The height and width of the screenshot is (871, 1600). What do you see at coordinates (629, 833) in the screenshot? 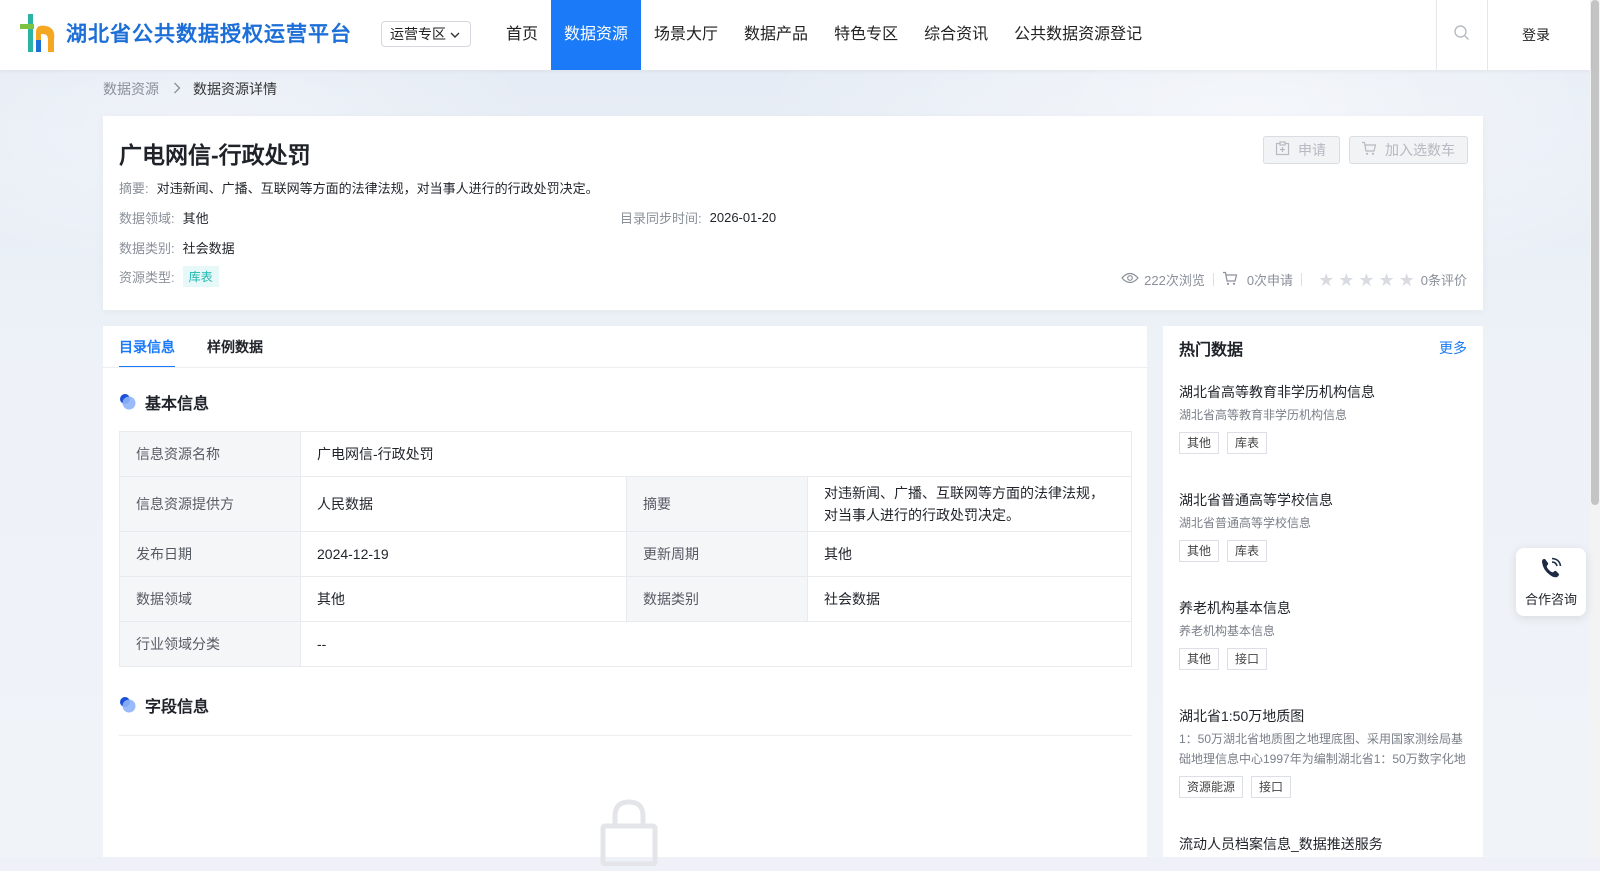
I see `lock-icon` at bounding box center [629, 833].